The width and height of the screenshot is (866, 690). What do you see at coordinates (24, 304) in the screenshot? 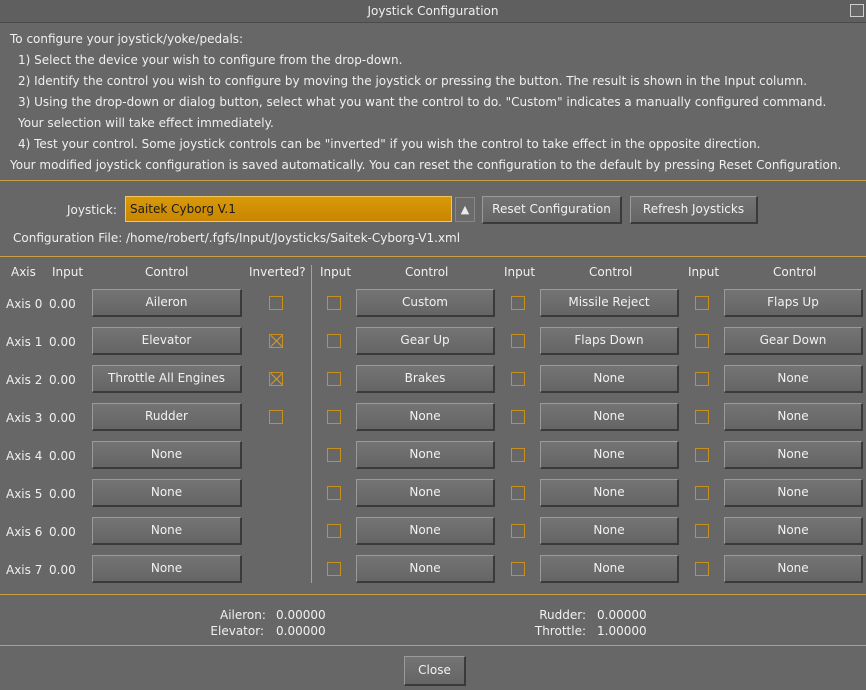
I see `axis-name: Axis 0` at bounding box center [24, 304].